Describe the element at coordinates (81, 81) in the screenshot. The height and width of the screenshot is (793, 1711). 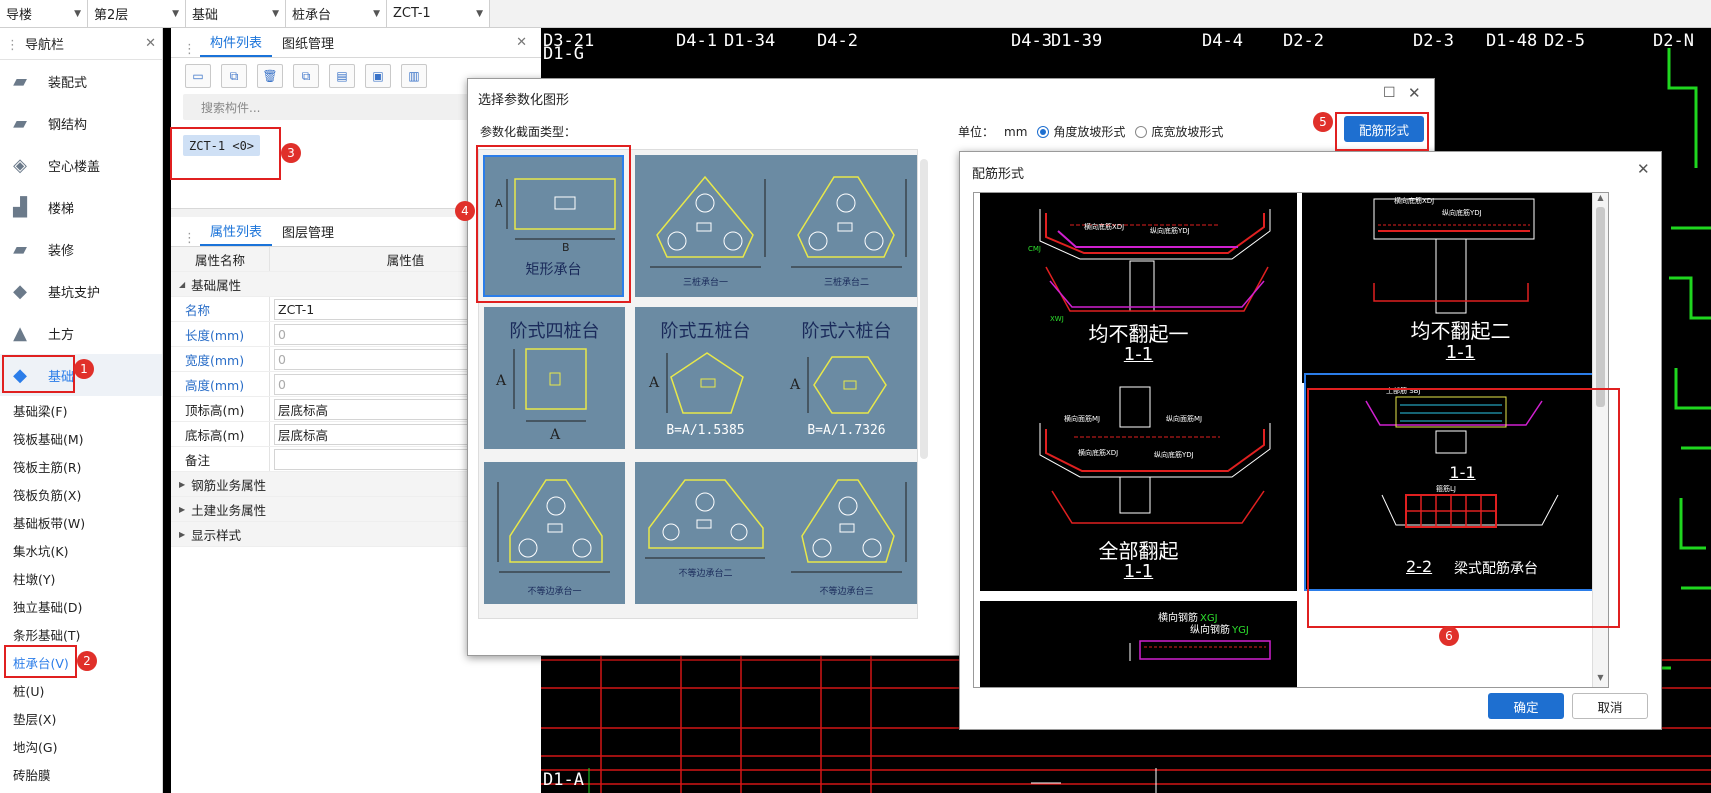
I see `nav-category-0: ▰ 装配式` at that location.